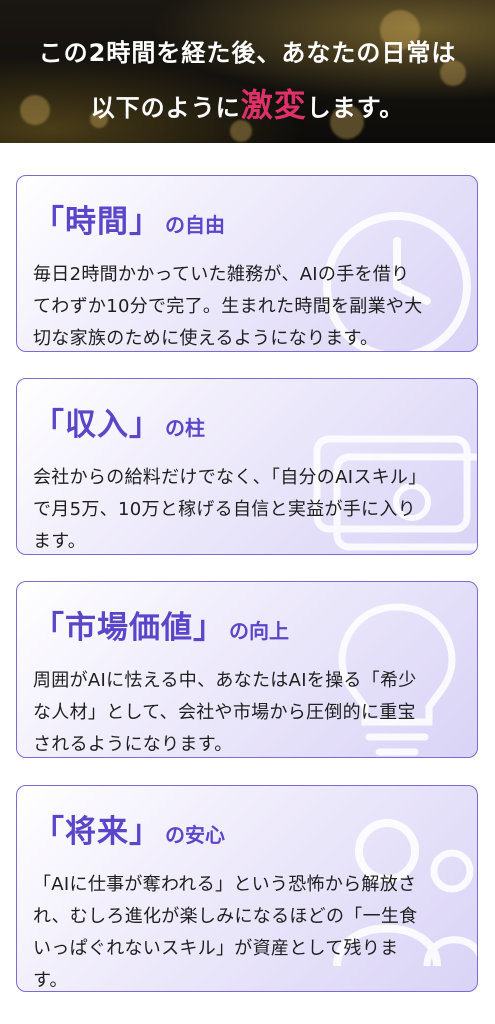 The width and height of the screenshot is (495, 1024). Describe the element at coordinates (165, 108) in the screenshot. I see `hero-text: 以下のように` at that location.